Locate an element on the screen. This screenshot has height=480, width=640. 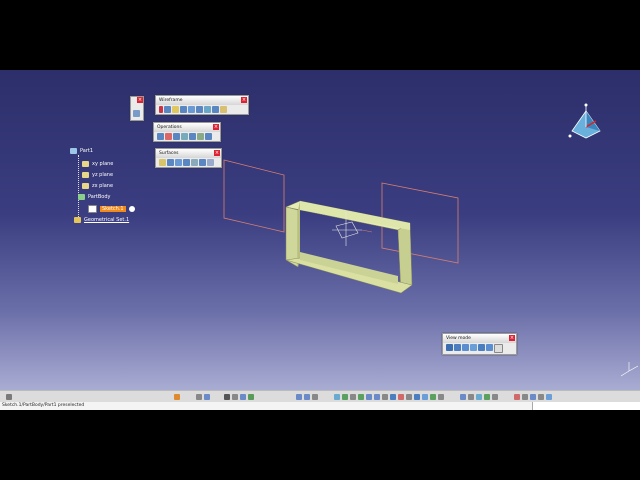
tool-button is located at coordinates (136, 113).